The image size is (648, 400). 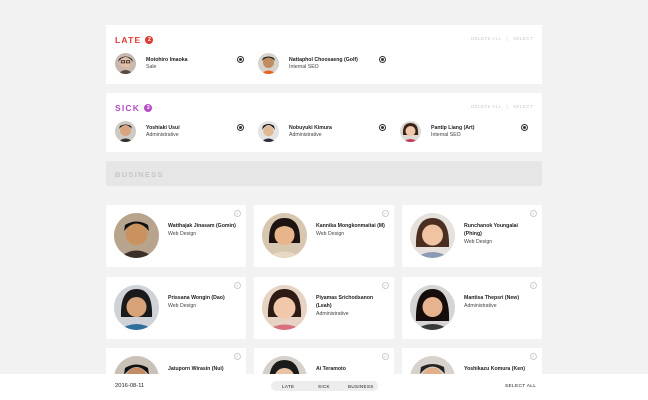 I want to click on filter-tab-business: BUSINESS, so click(x=361, y=386).